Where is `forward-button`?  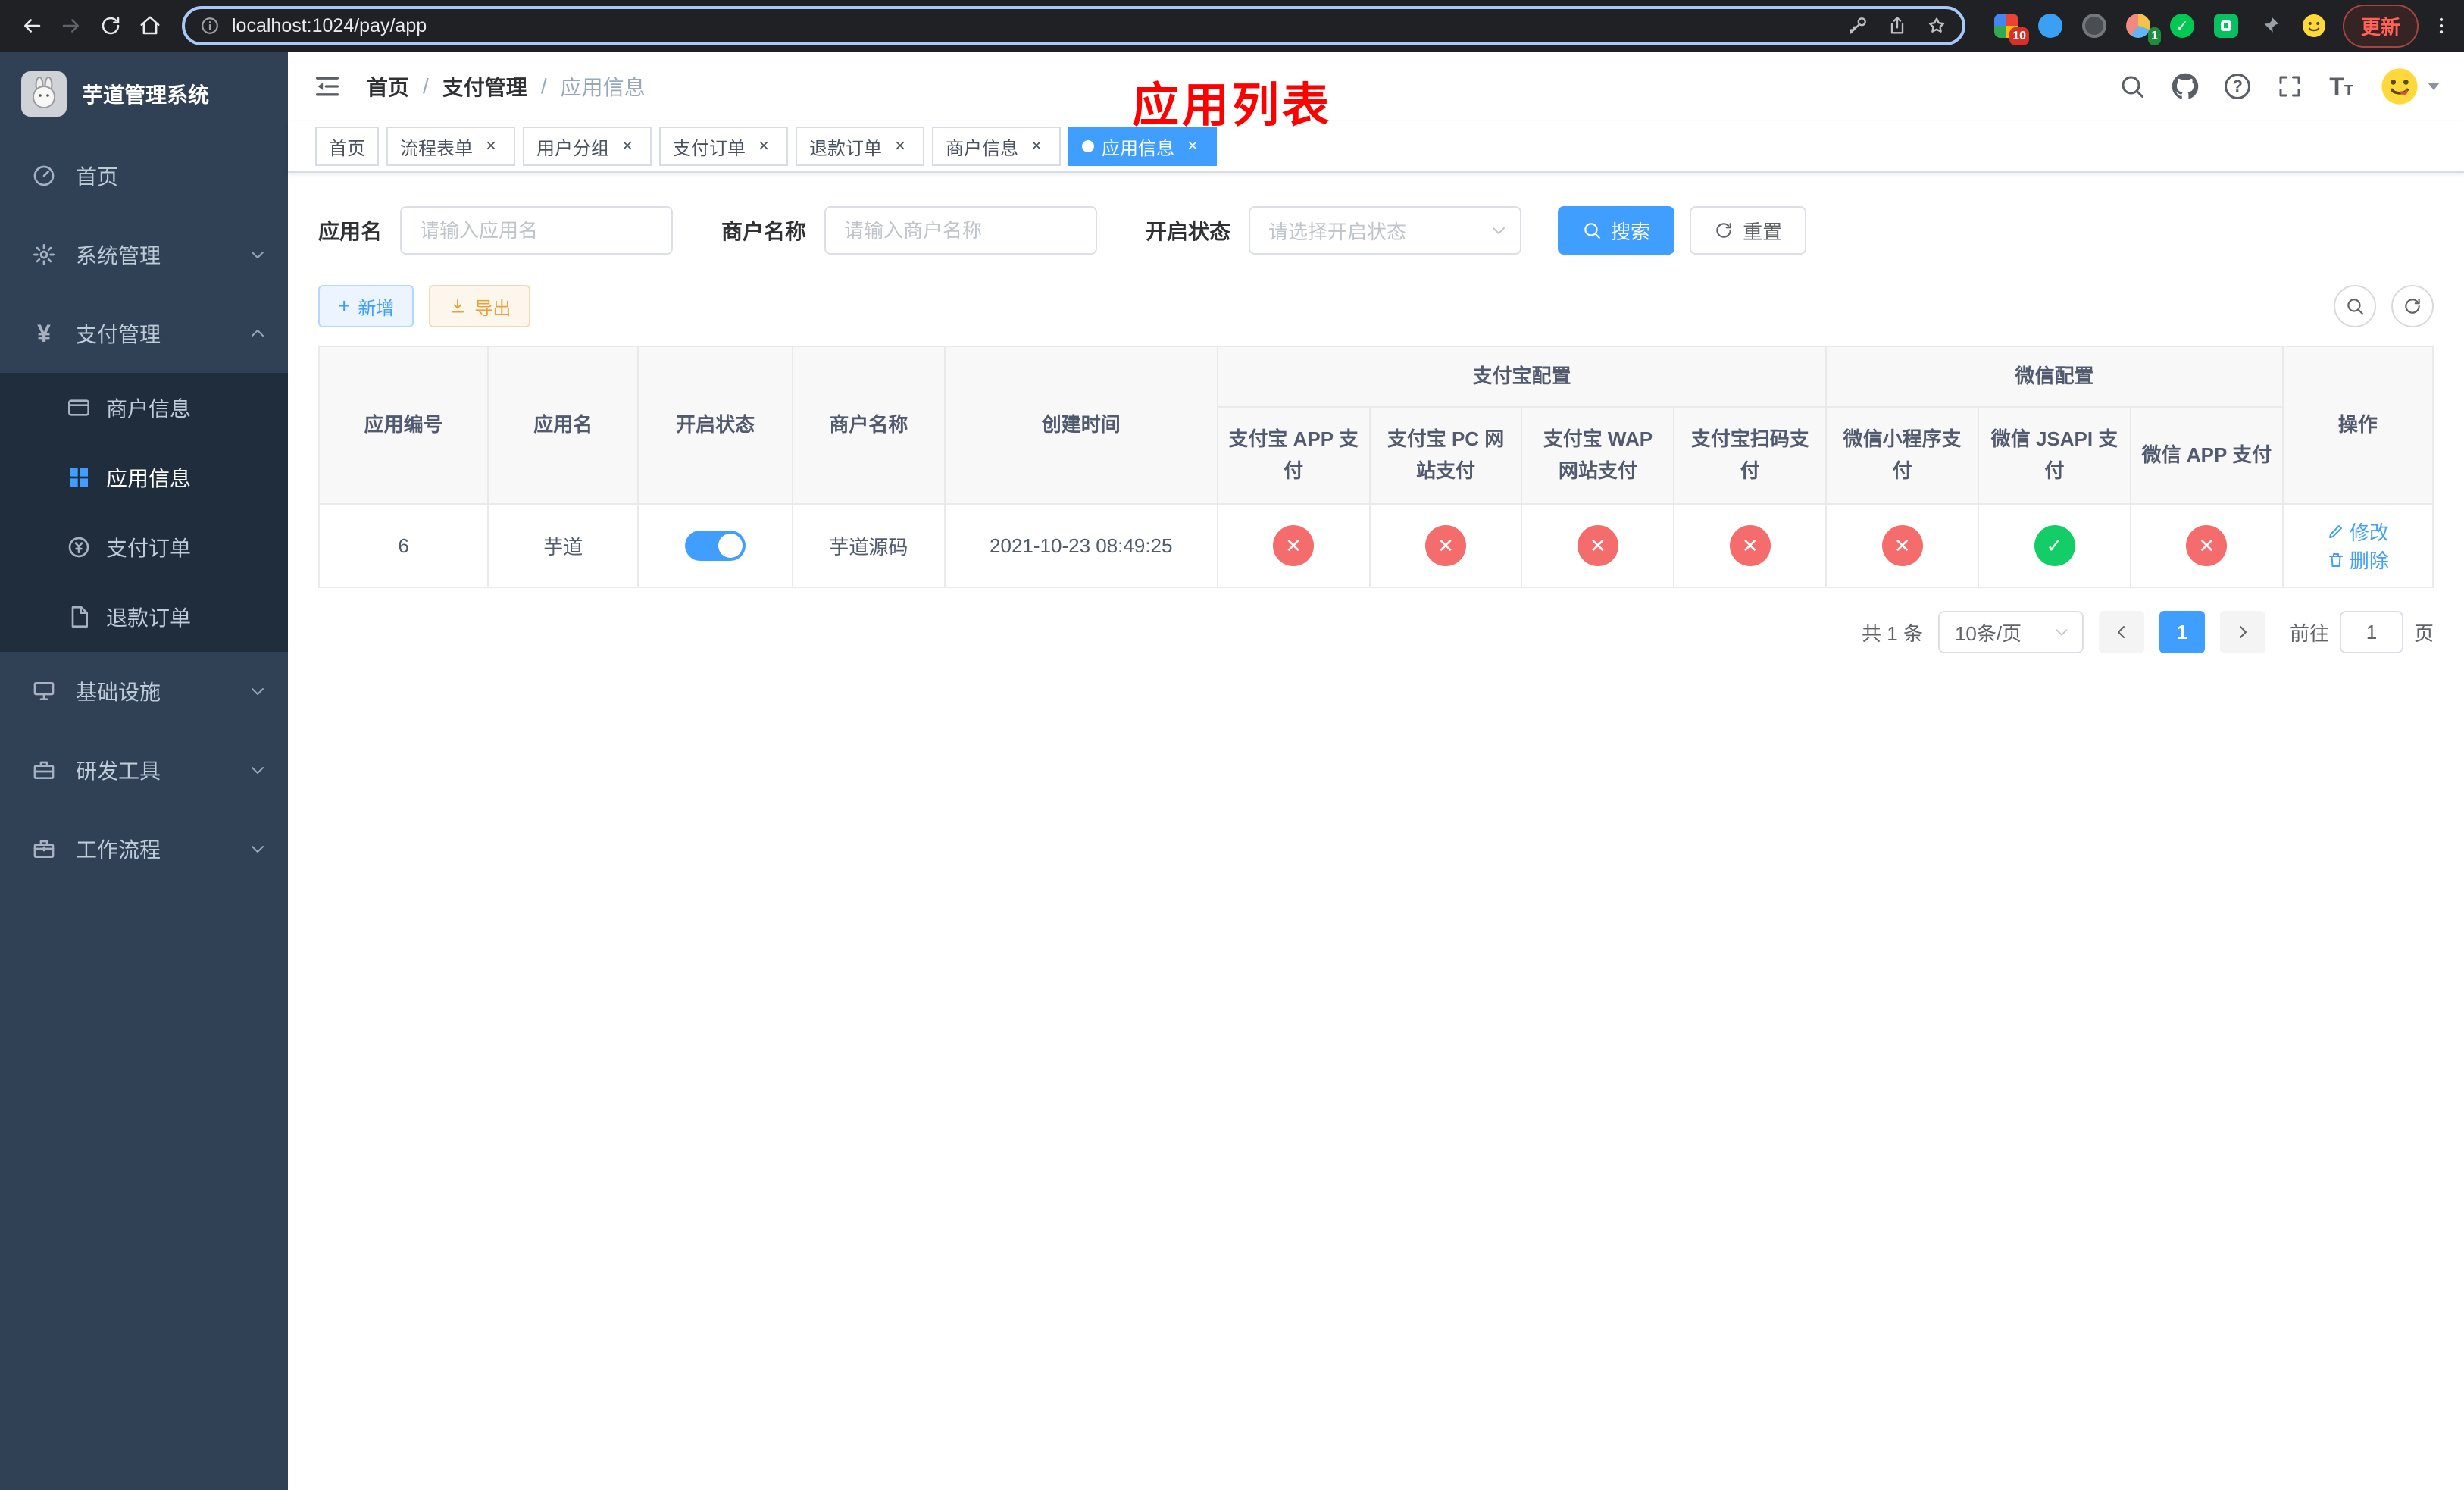
forward-button is located at coordinates (71, 26).